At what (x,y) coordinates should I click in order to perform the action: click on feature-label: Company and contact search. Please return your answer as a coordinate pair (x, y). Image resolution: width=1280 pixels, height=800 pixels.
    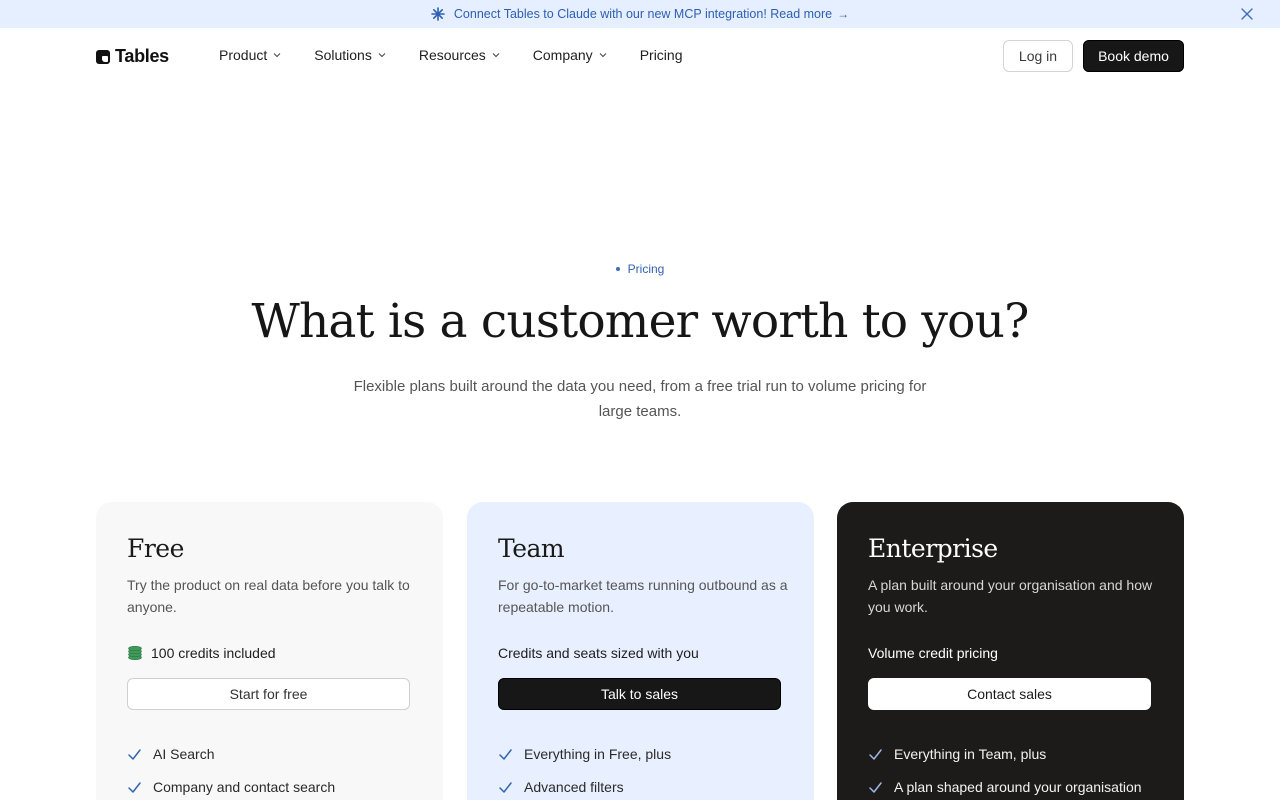
    Looking at the image, I should click on (244, 787).